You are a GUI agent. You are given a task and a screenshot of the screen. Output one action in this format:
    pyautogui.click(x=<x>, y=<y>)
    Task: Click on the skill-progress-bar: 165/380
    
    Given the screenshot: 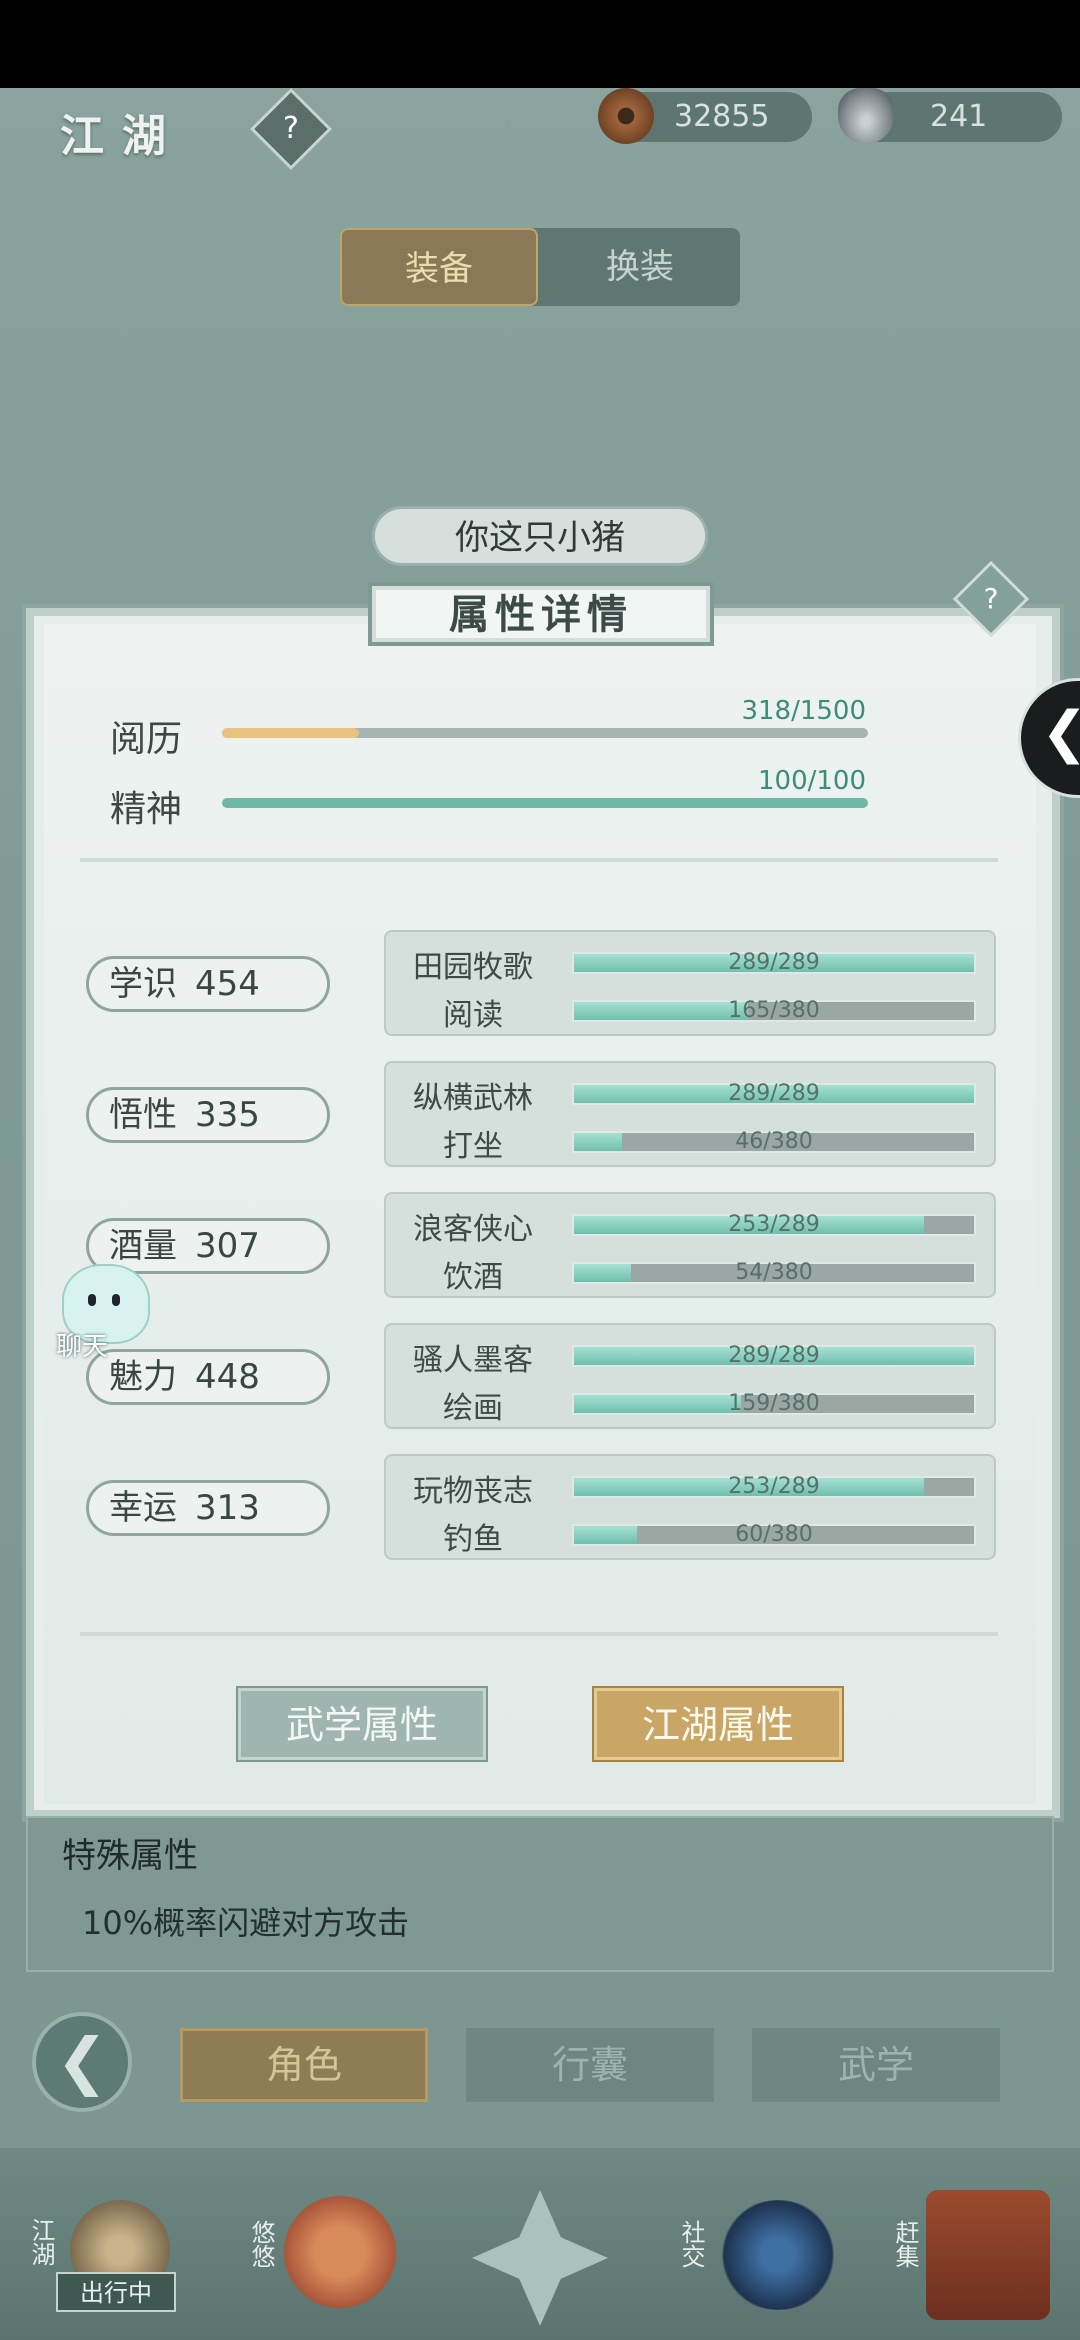 What is the action you would take?
    pyautogui.click(x=774, y=1011)
    